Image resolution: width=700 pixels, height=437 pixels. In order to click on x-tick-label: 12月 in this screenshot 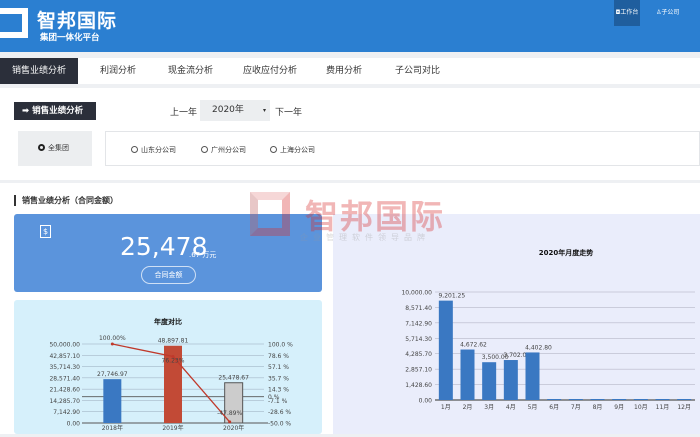, I will do `click(684, 407)`.